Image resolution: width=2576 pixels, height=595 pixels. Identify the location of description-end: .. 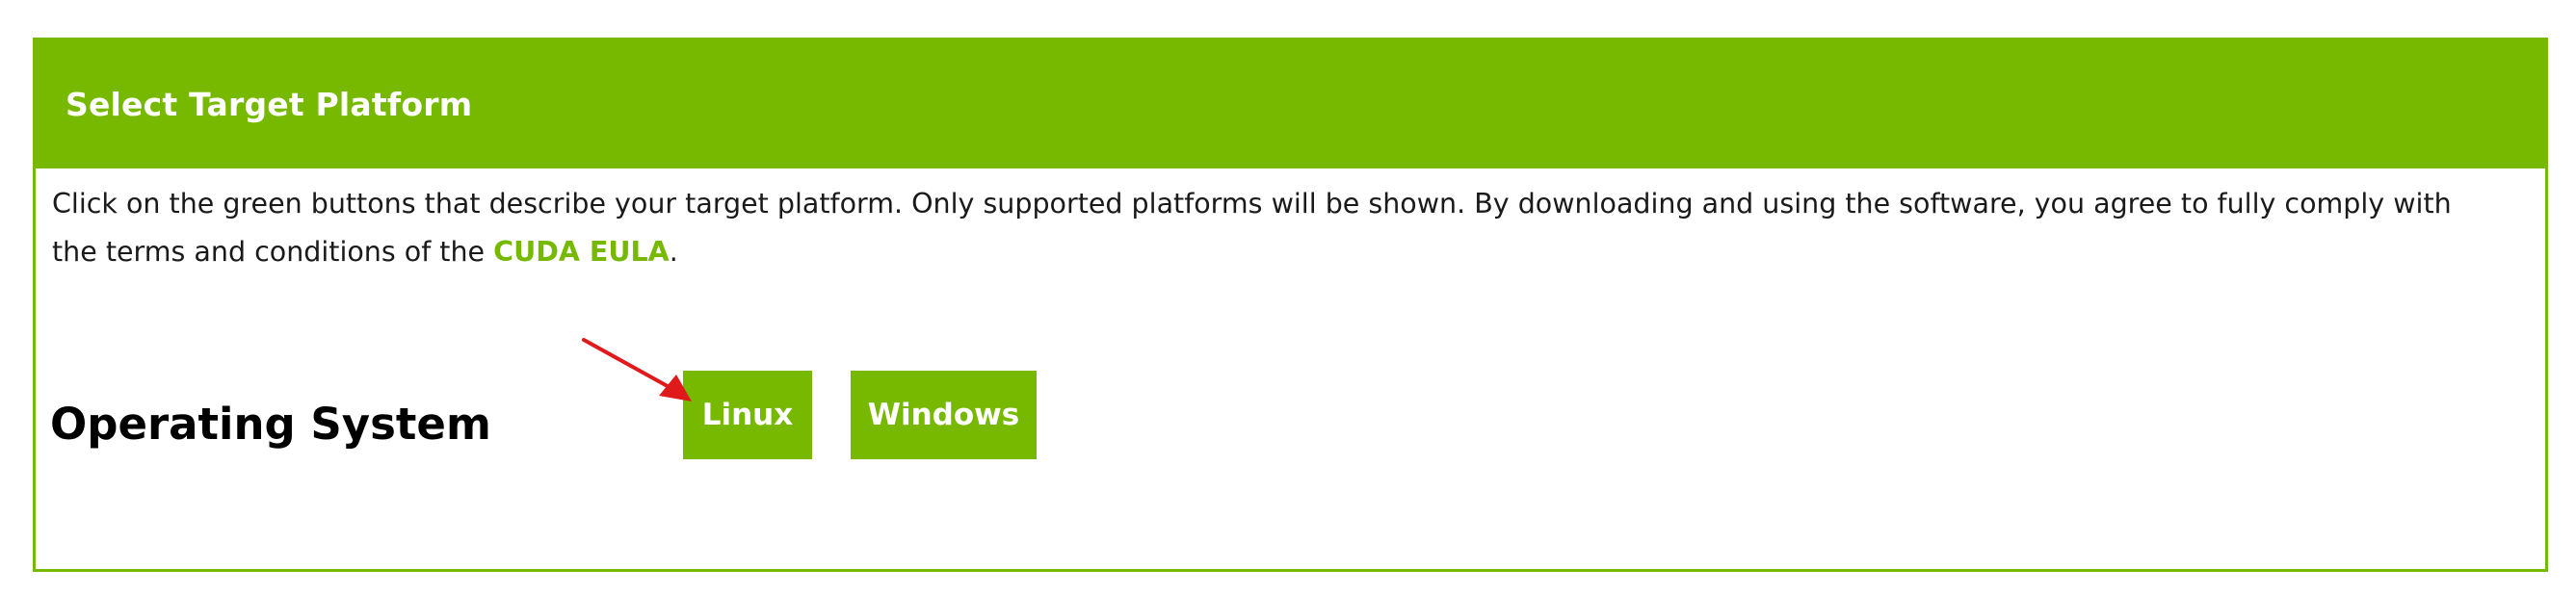
(674, 252).